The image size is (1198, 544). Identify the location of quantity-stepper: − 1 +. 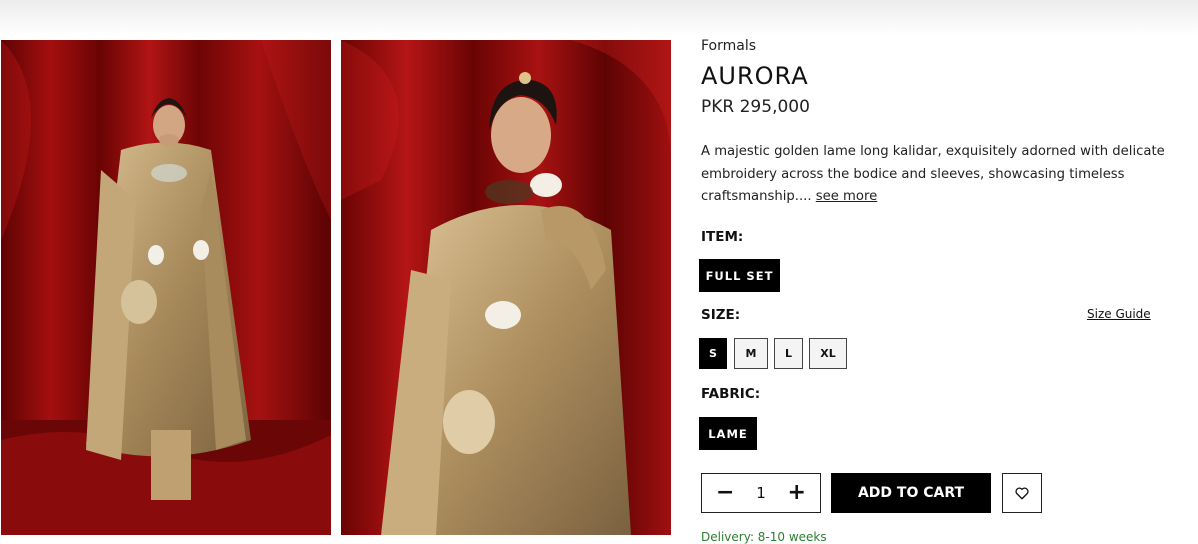
(761, 493).